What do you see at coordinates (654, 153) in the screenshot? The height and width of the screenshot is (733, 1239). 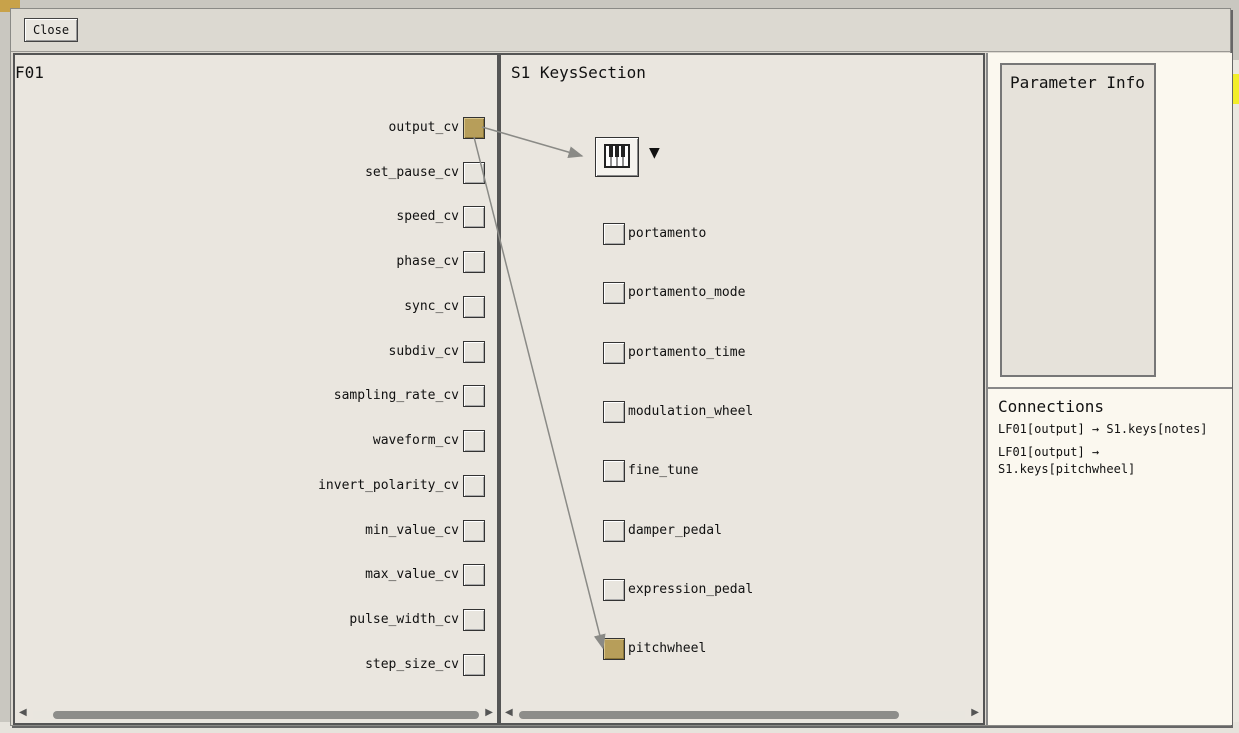 I see `dropdown-arrow-icon: ▼` at bounding box center [654, 153].